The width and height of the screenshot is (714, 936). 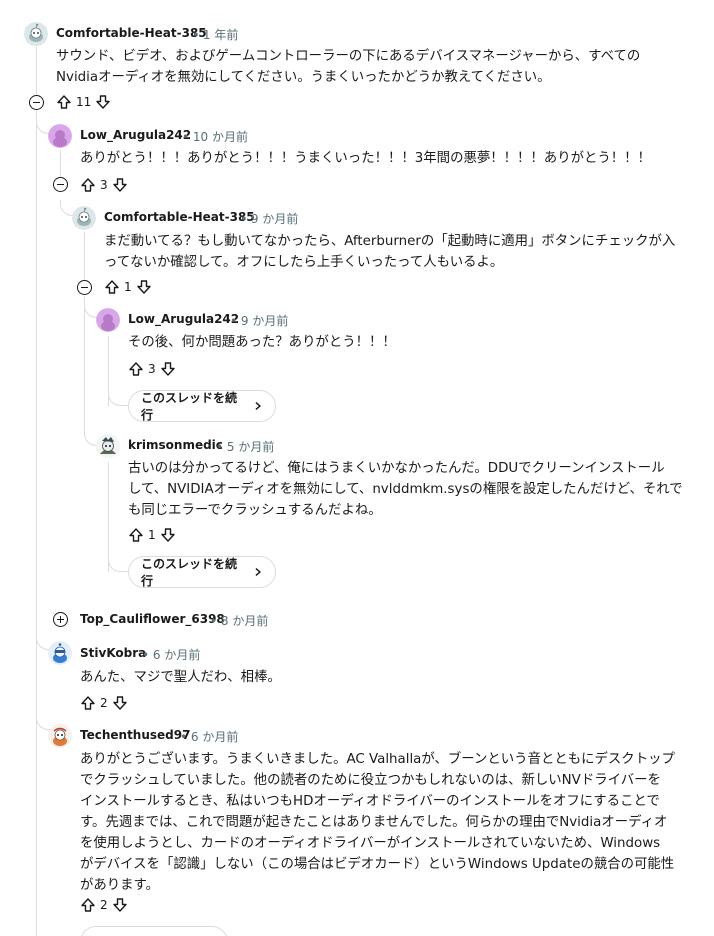 I want to click on vote-bar: 11, so click(x=83, y=102).